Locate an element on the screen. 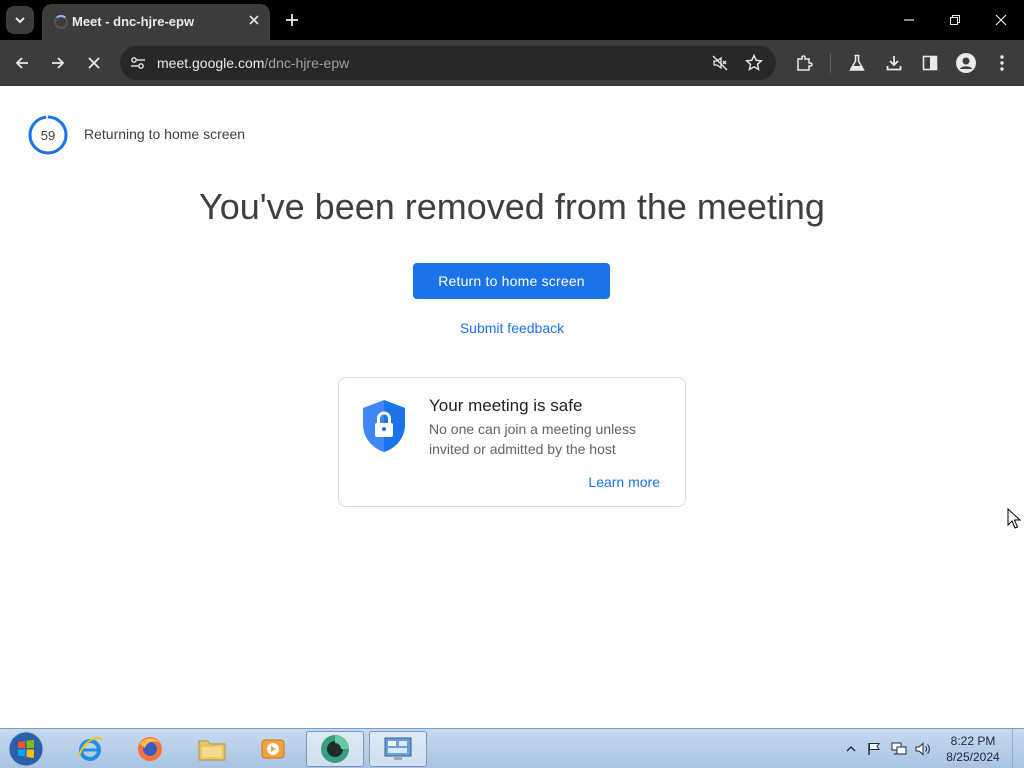 The height and width of the screenshot is (768, 1024). mouse-cursor-icon is located at coordinates (1014, 518).